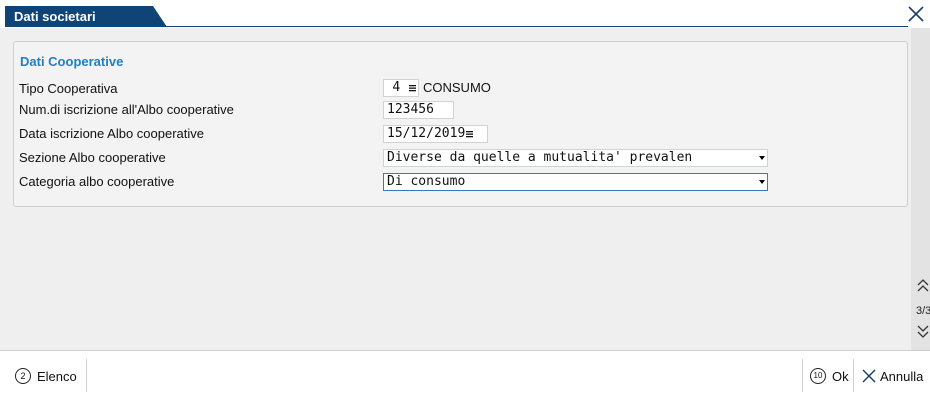  What do you see at coordinates (126, 109) in the screenshot?
I see `label-num-iscrizione: Num.di iscrizione all'Albo cooperative` at bounding box center [126, 109].